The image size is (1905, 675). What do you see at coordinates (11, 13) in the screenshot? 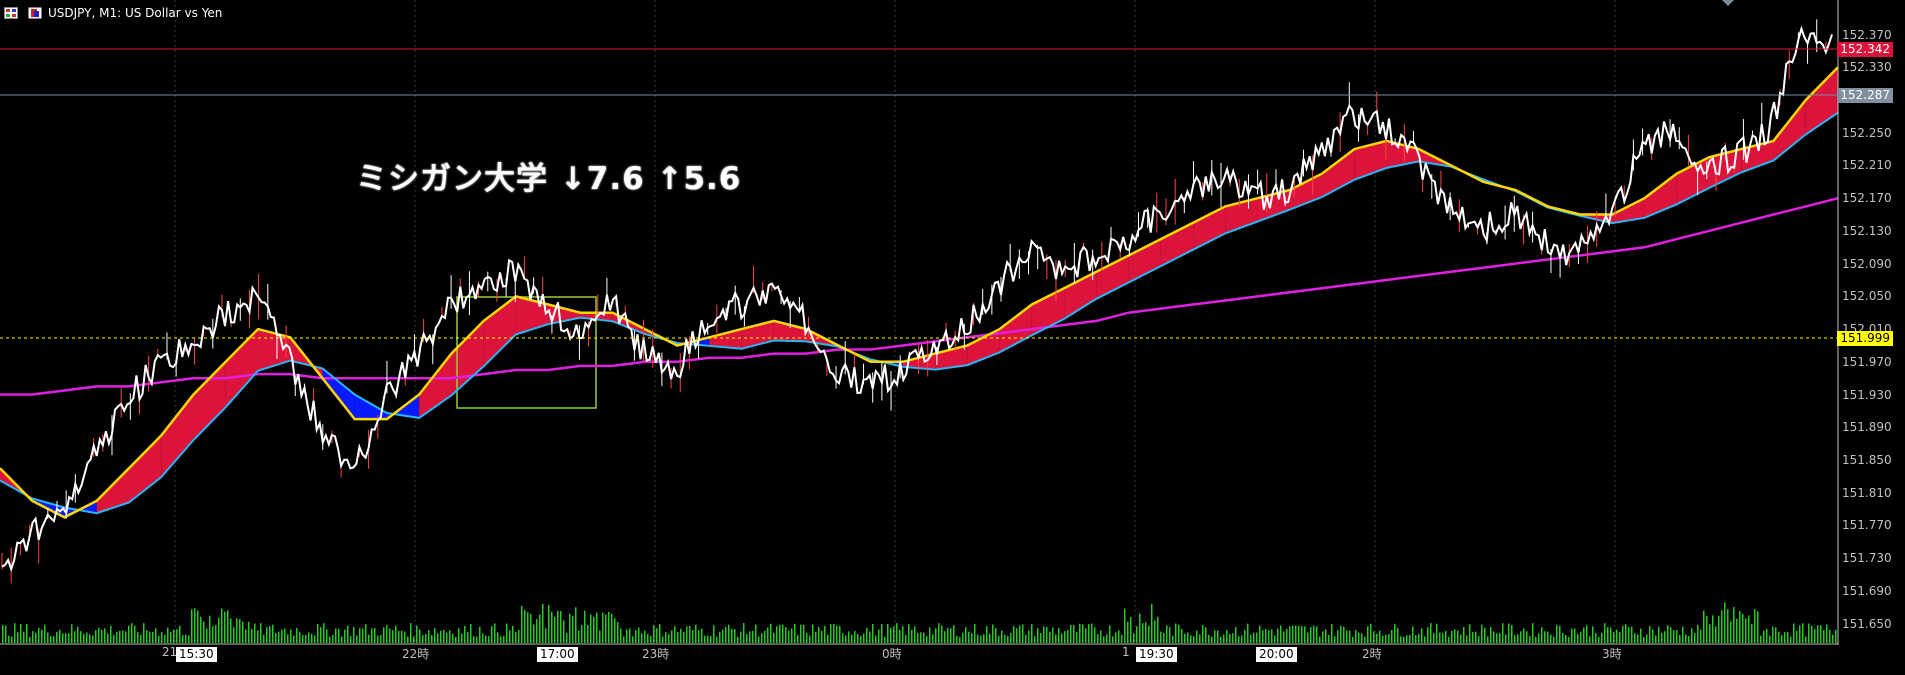
I see `chart-grid-icon` at bounding box center [11, 13].